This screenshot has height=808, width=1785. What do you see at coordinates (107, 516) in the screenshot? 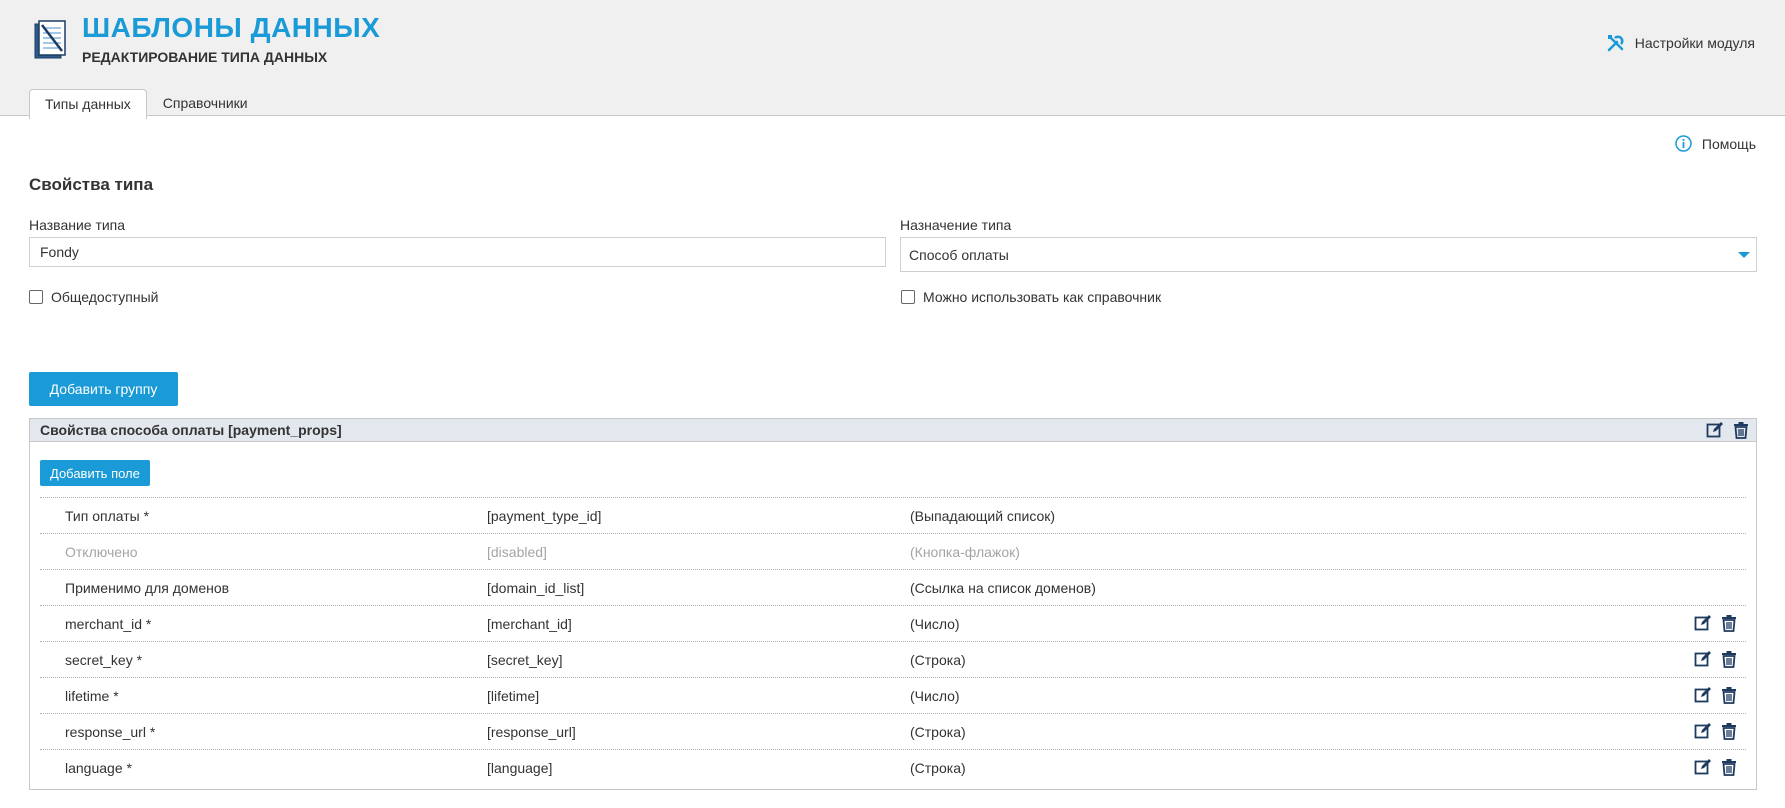
I see `field-name: Тип оплаты *` at bounding box center [107, 516].